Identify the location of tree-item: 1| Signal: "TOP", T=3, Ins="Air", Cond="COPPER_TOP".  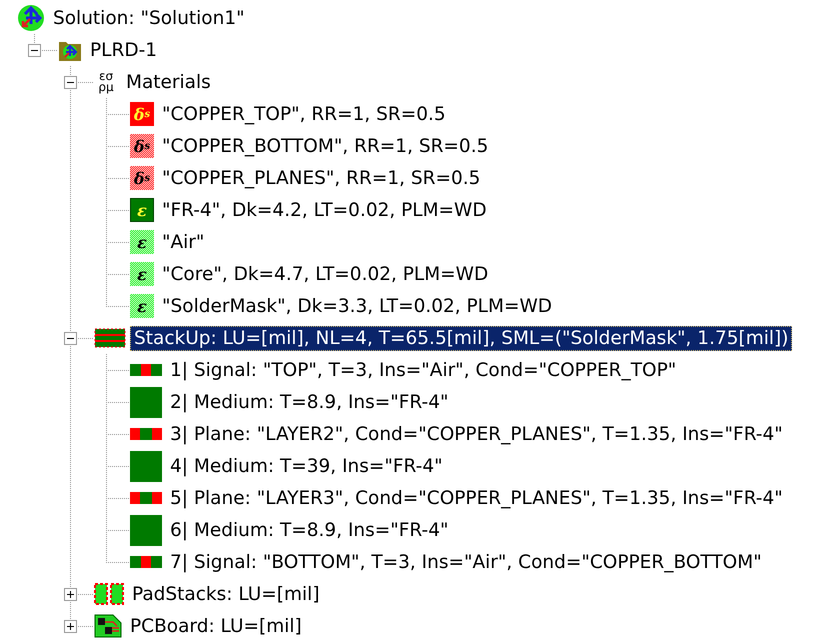
(423, 370).